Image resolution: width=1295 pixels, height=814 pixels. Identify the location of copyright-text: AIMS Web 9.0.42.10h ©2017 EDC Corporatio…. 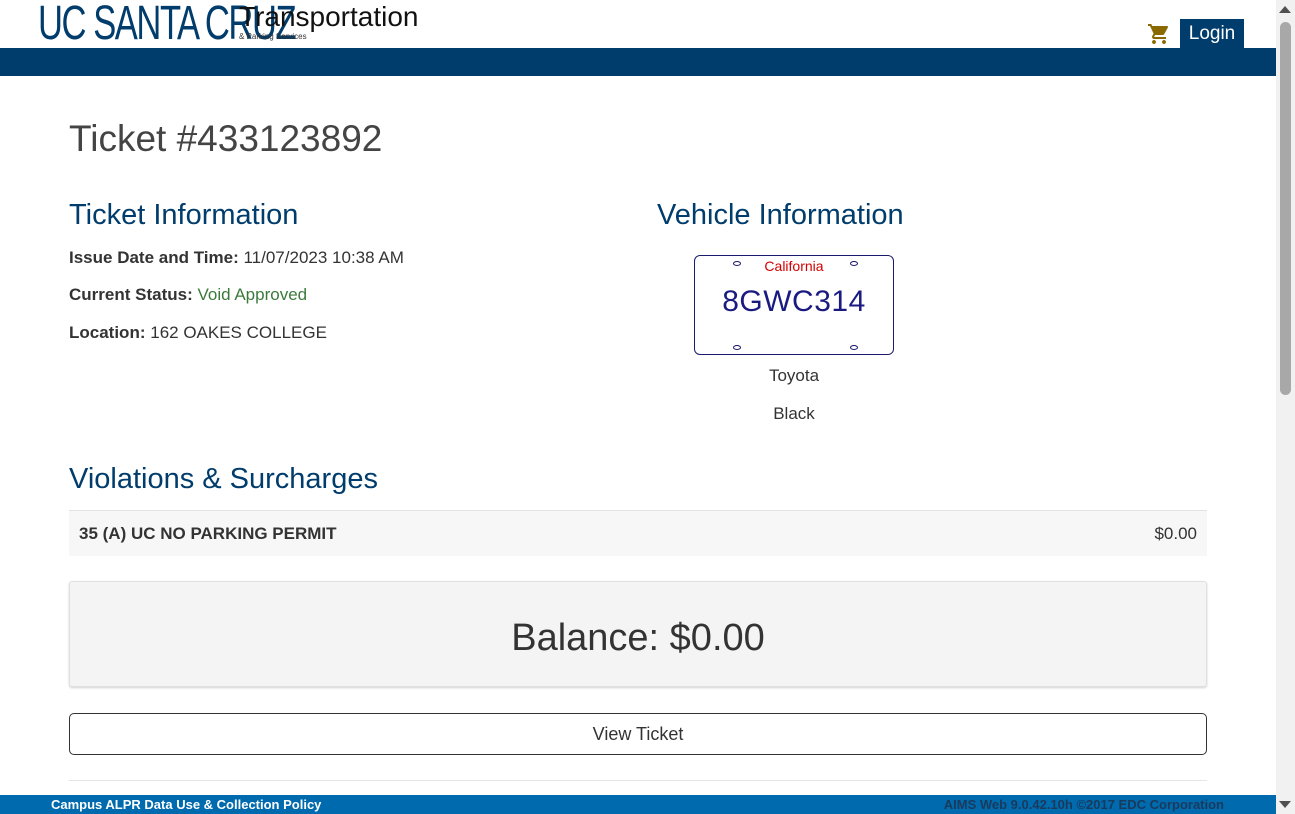
(1083, 804).